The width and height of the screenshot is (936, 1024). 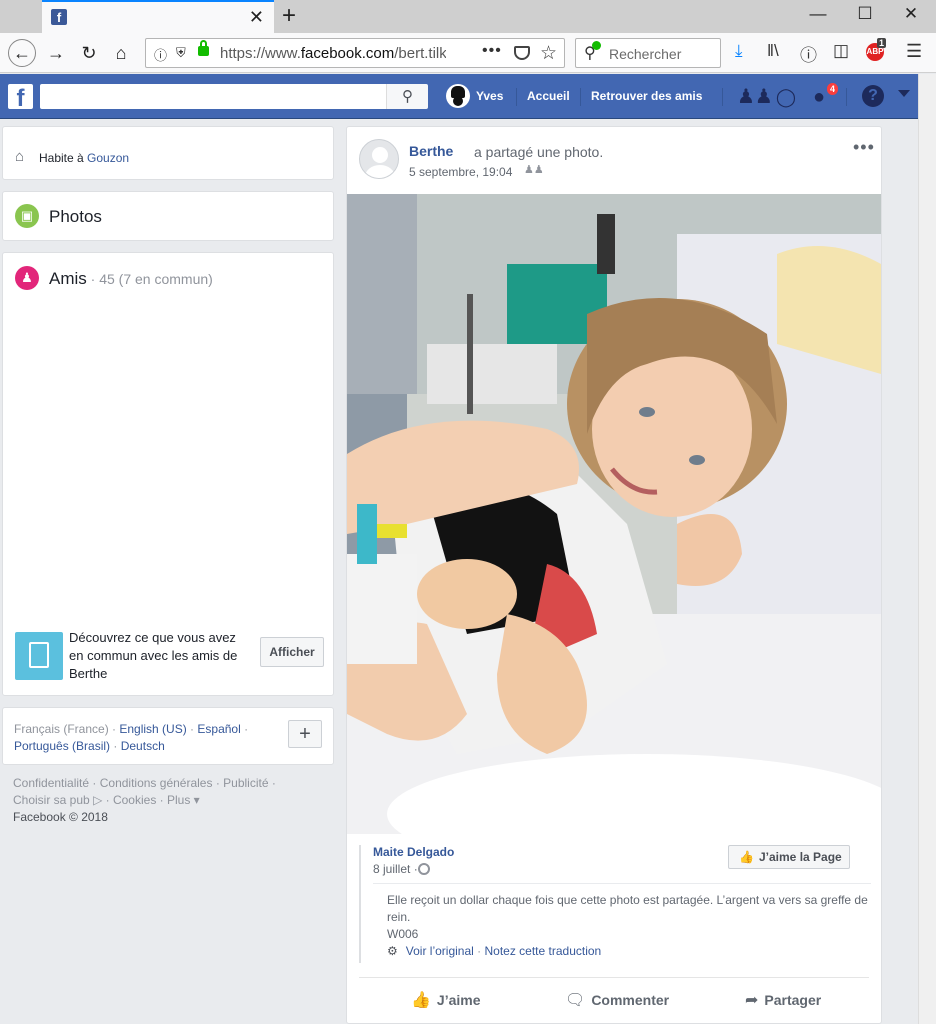 I want to click on footer-link: Conditions générales, so click(x=156, y=783).